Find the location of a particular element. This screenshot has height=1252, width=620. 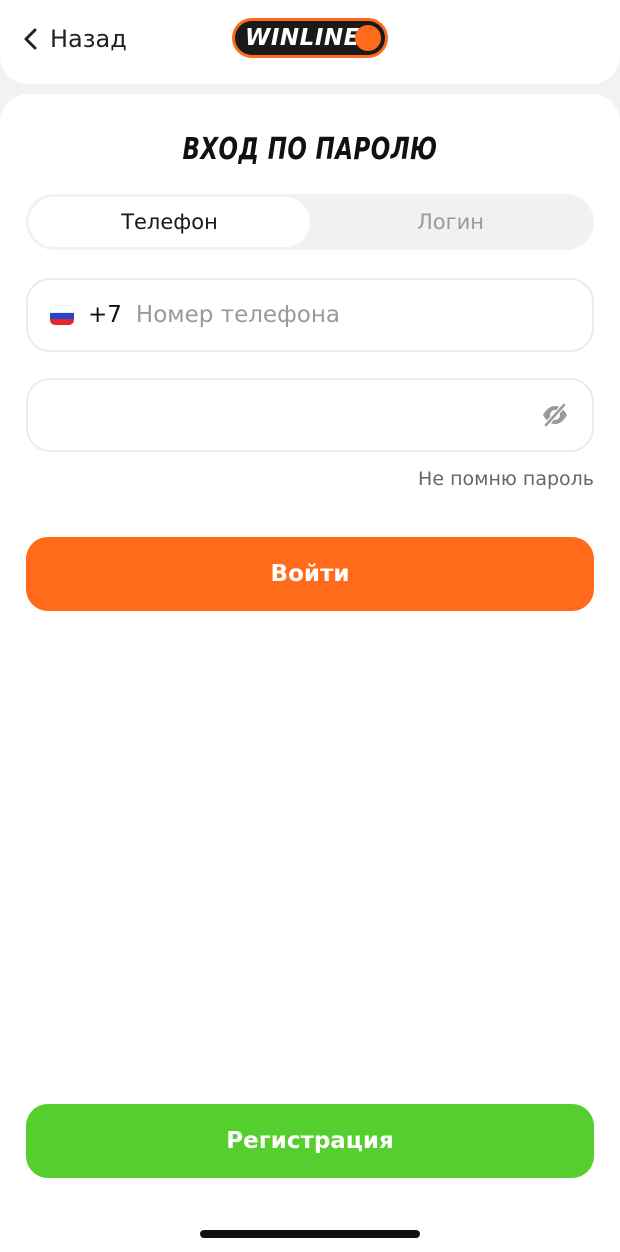

home-indicator is located at coordinates (310, 1234).